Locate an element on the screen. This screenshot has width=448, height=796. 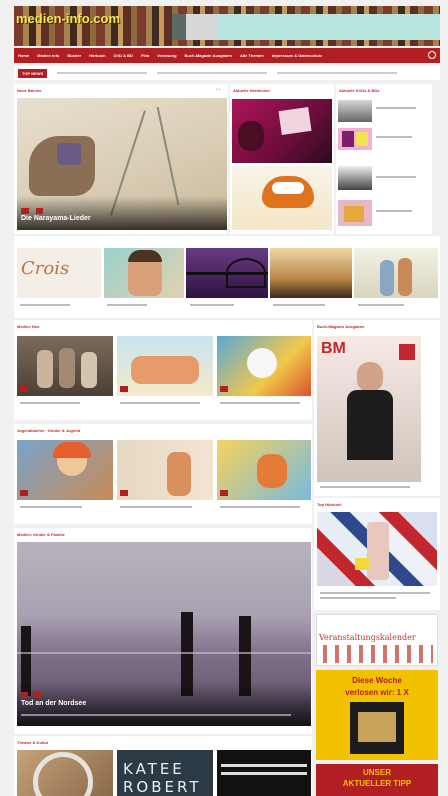
theater-tile-2: KATEE ROBERT is located at coordinates (165, 773).